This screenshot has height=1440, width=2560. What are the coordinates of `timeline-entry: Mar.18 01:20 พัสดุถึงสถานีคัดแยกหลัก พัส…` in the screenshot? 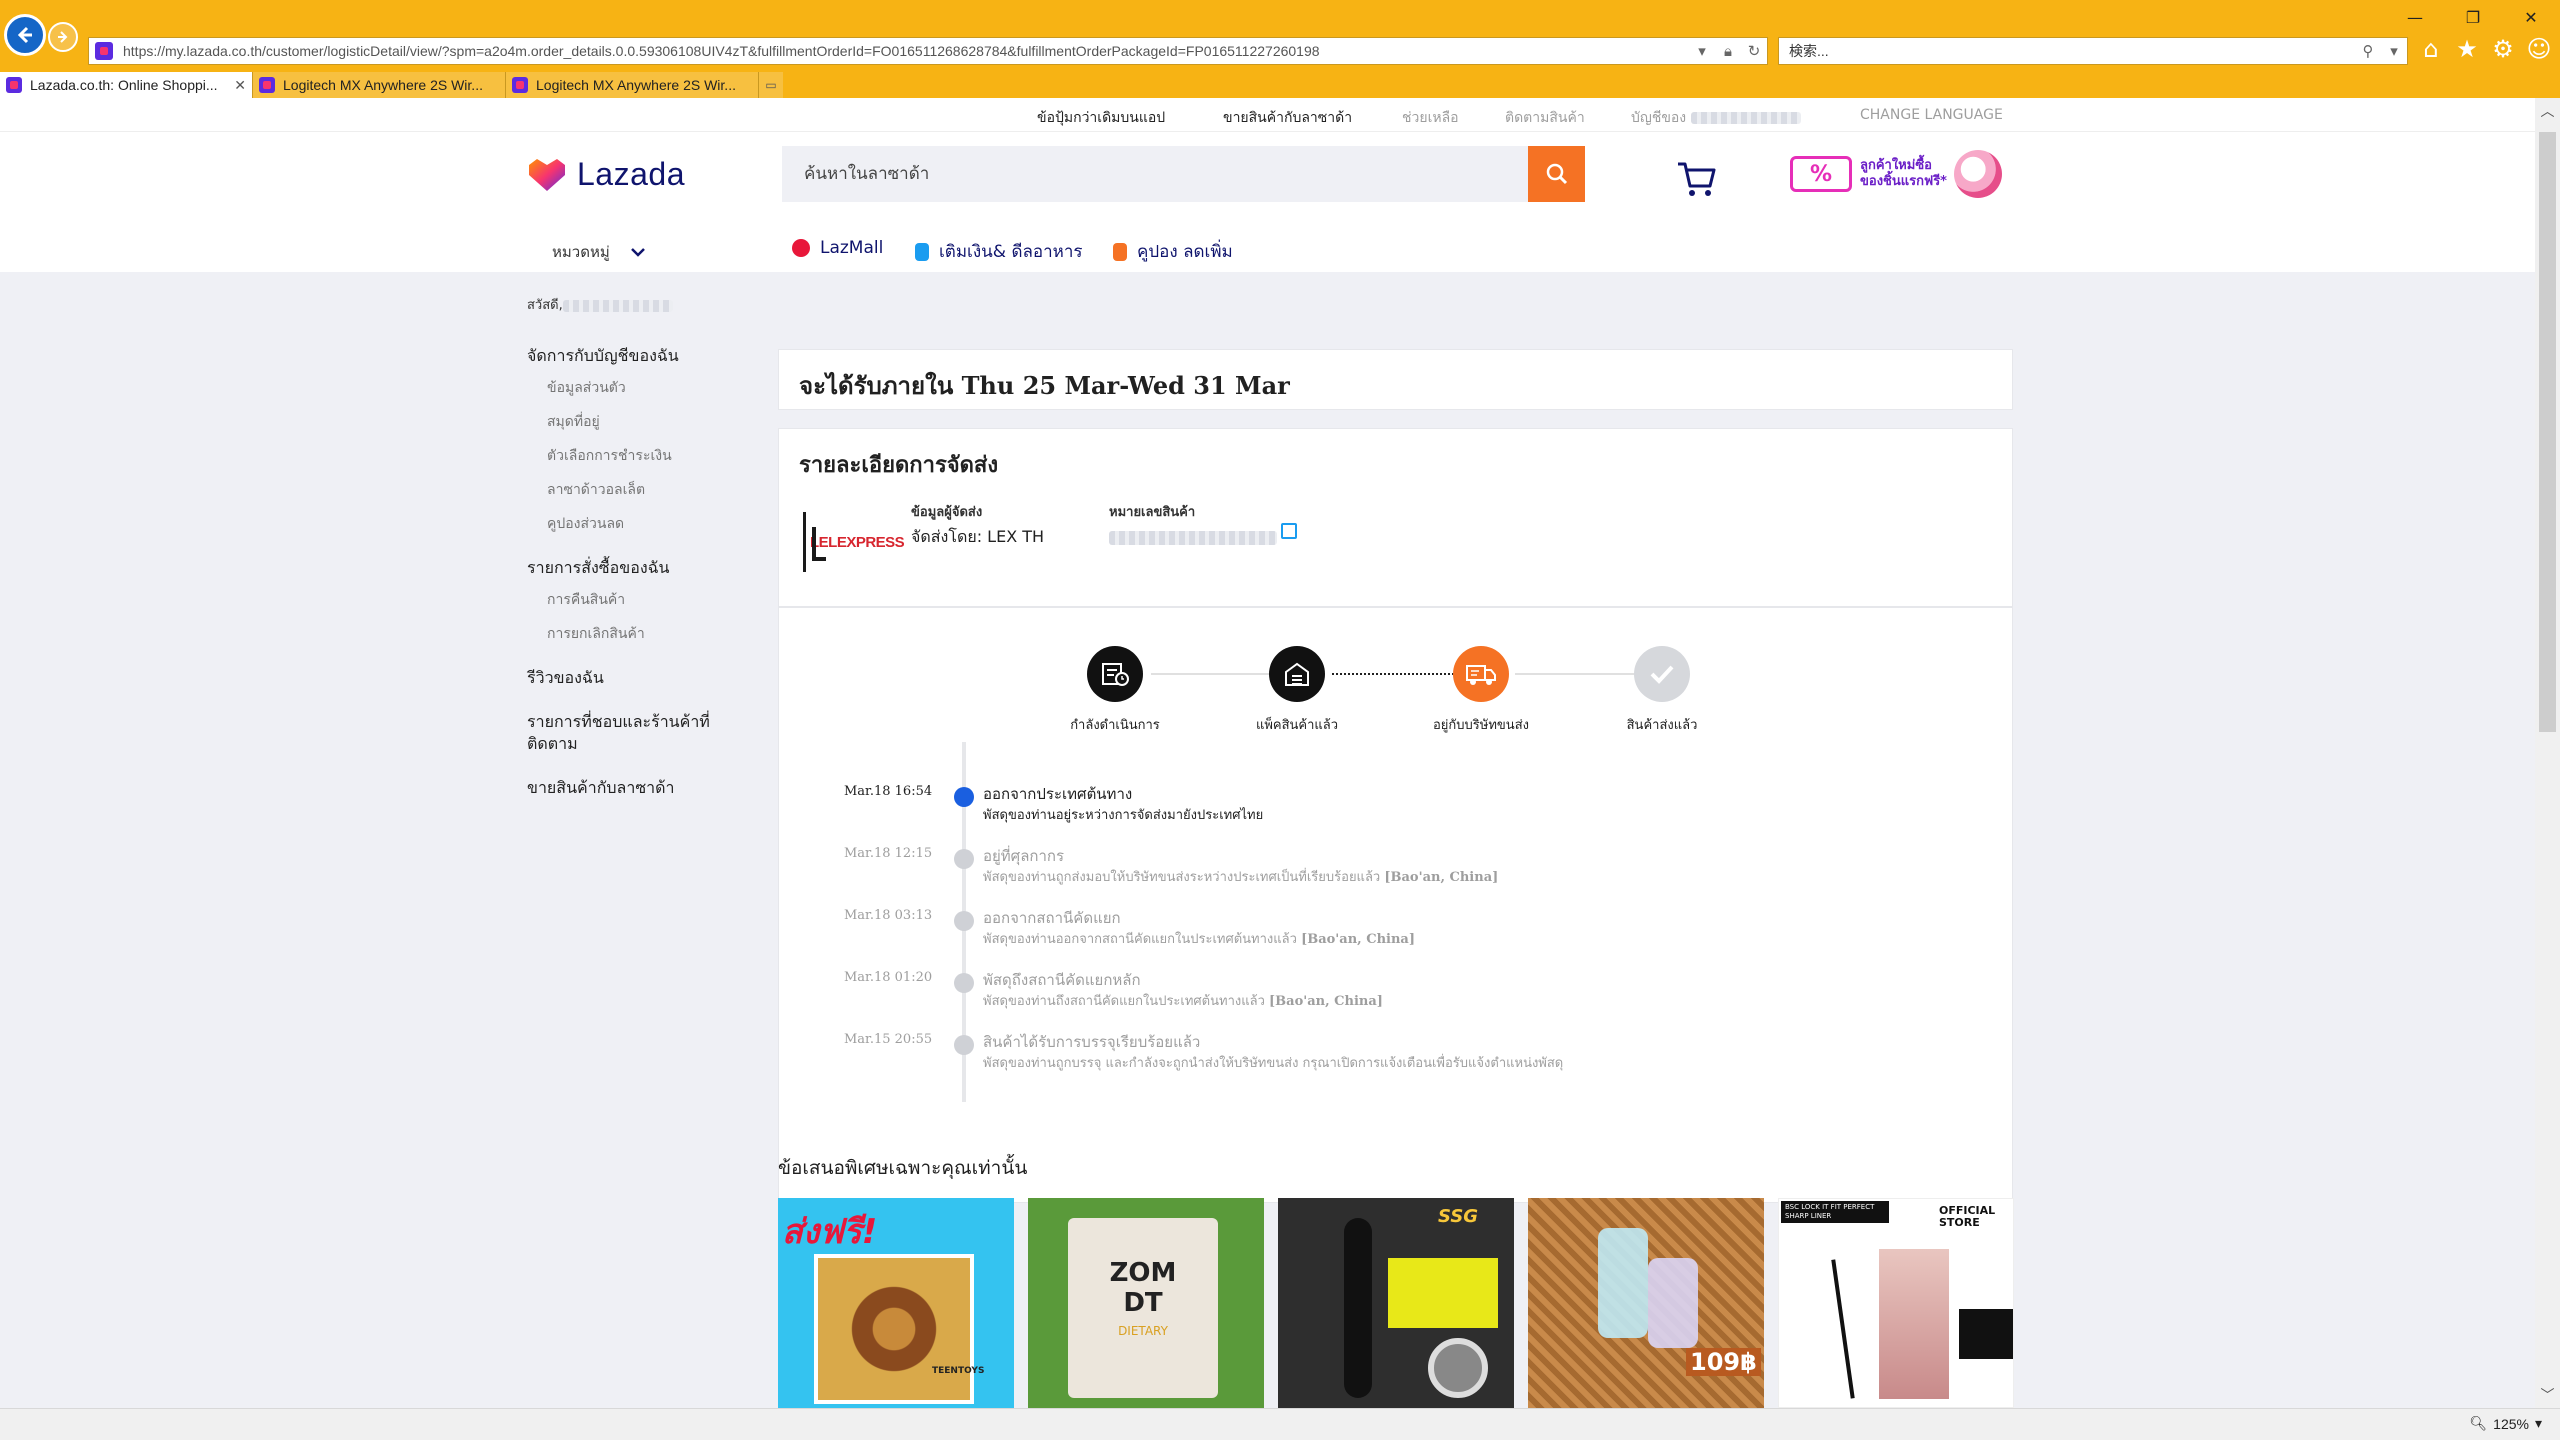 It's located at (1379, 989).